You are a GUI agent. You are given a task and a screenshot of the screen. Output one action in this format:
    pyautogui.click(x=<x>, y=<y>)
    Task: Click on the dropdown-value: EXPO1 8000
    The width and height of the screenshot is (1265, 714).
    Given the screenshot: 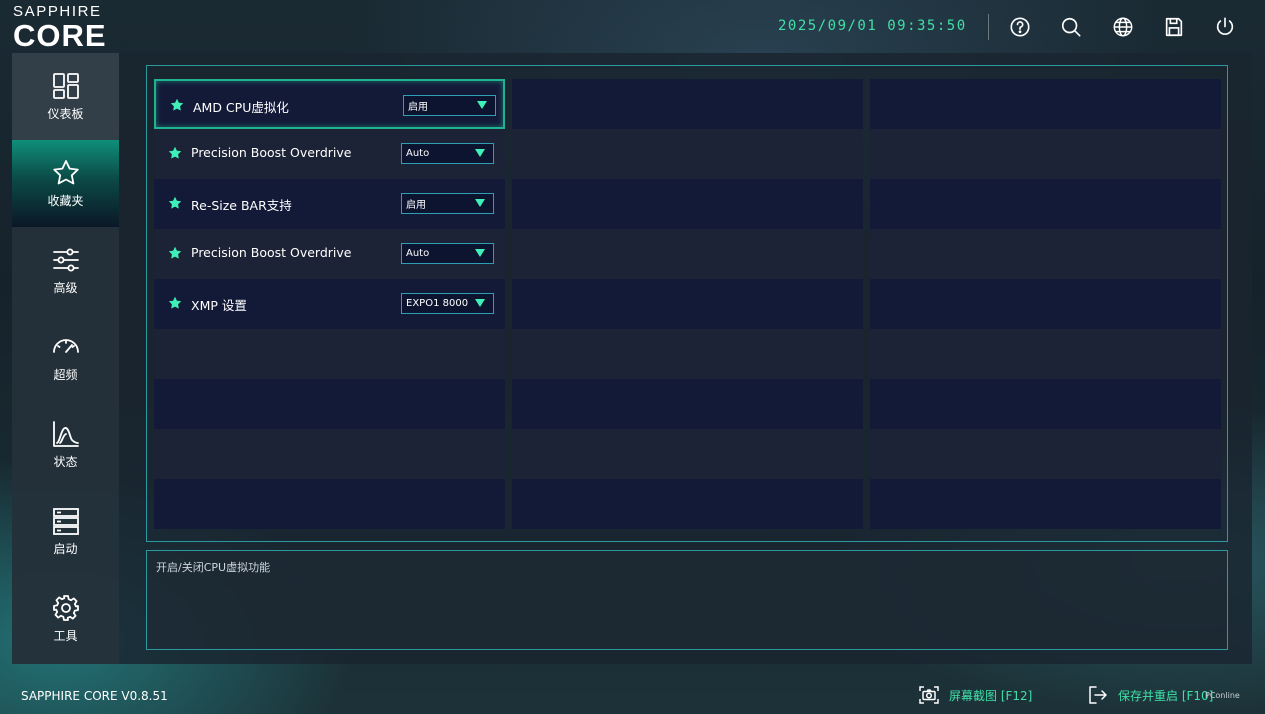 What is the action you would take?
    pyautogui.click(x=437, y=303)
    